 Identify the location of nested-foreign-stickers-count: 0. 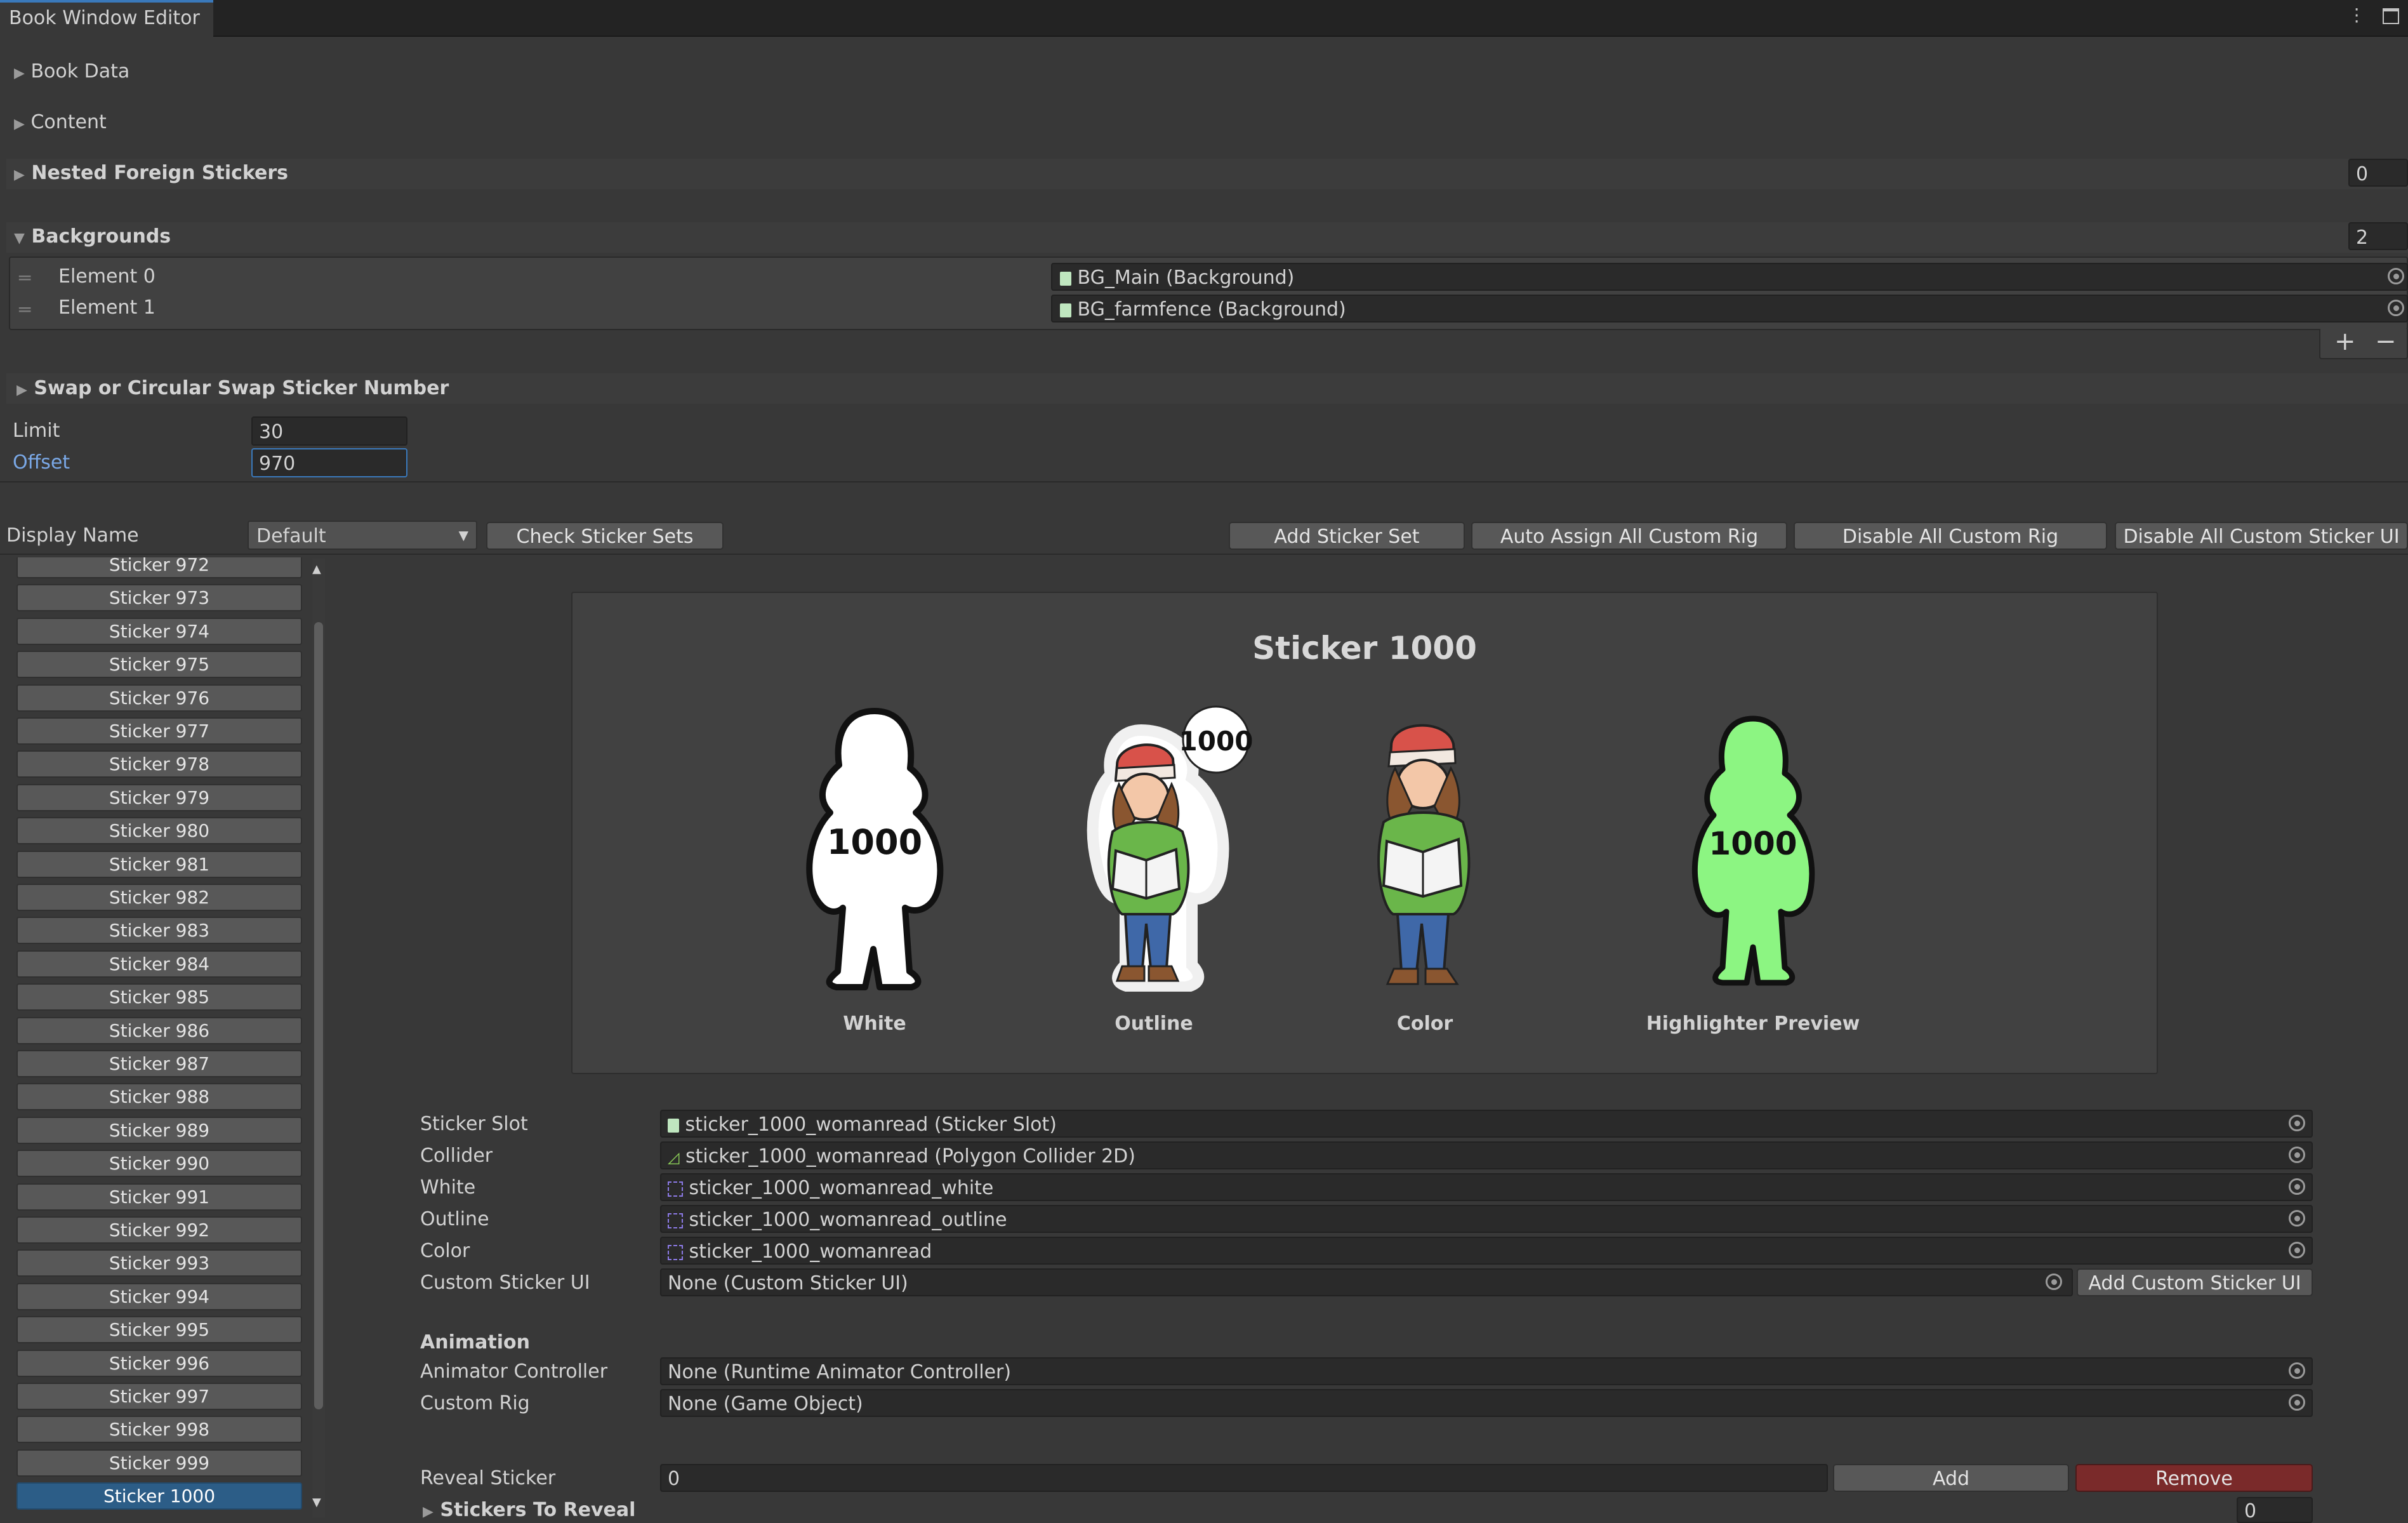
(2378, 173).